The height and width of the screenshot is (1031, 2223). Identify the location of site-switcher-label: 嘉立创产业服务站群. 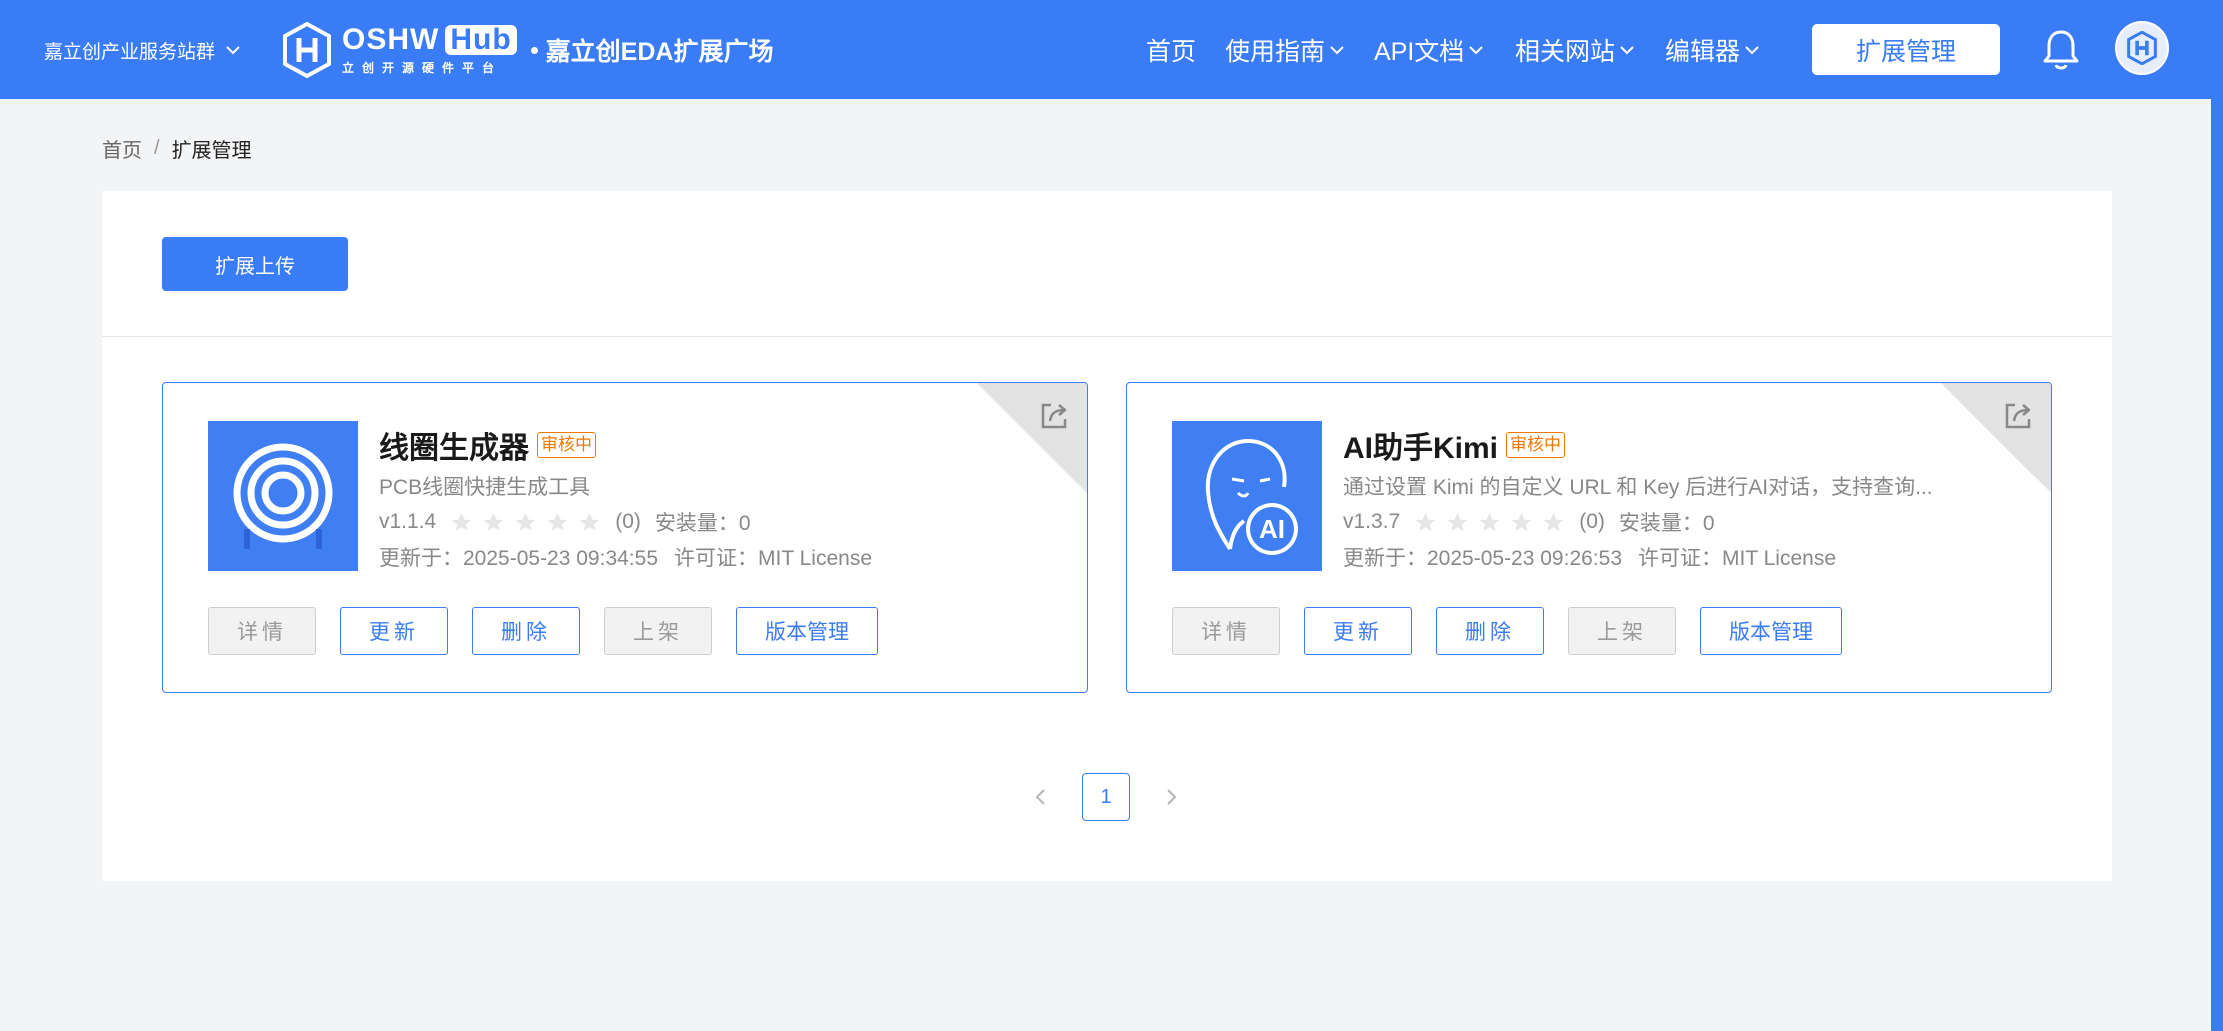
(130, 52).